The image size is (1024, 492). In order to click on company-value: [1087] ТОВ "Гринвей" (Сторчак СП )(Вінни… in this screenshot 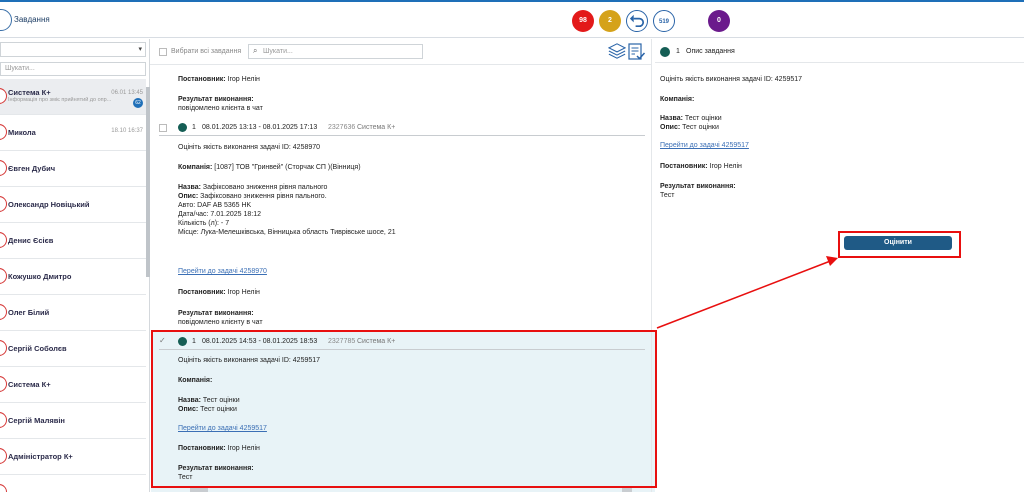, I will do `click(287, 167)`.